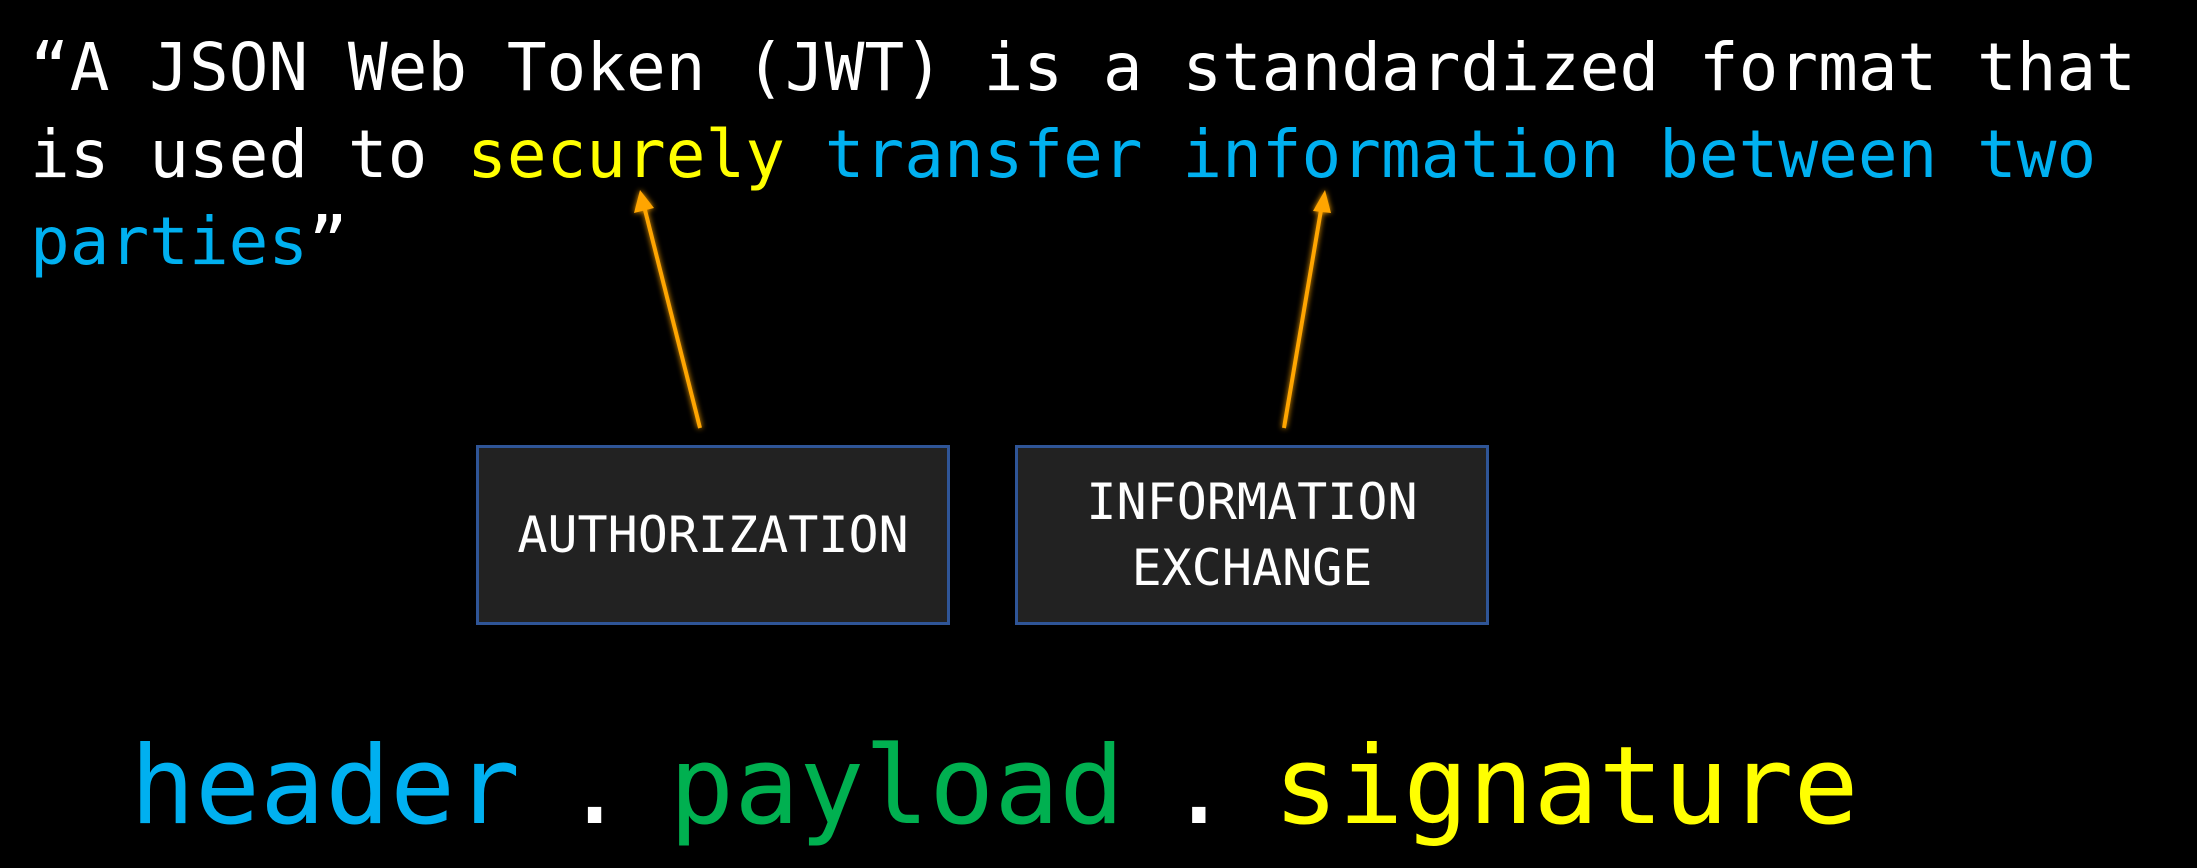 This screenshot has height=868, width=2197. I want to click on quote-text-prefix: is used to, so click(249, 154).